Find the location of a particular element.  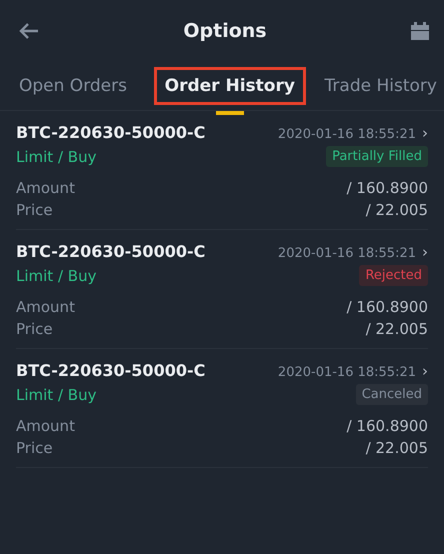

active-tab-indicator is located at coordinates (230, 113).